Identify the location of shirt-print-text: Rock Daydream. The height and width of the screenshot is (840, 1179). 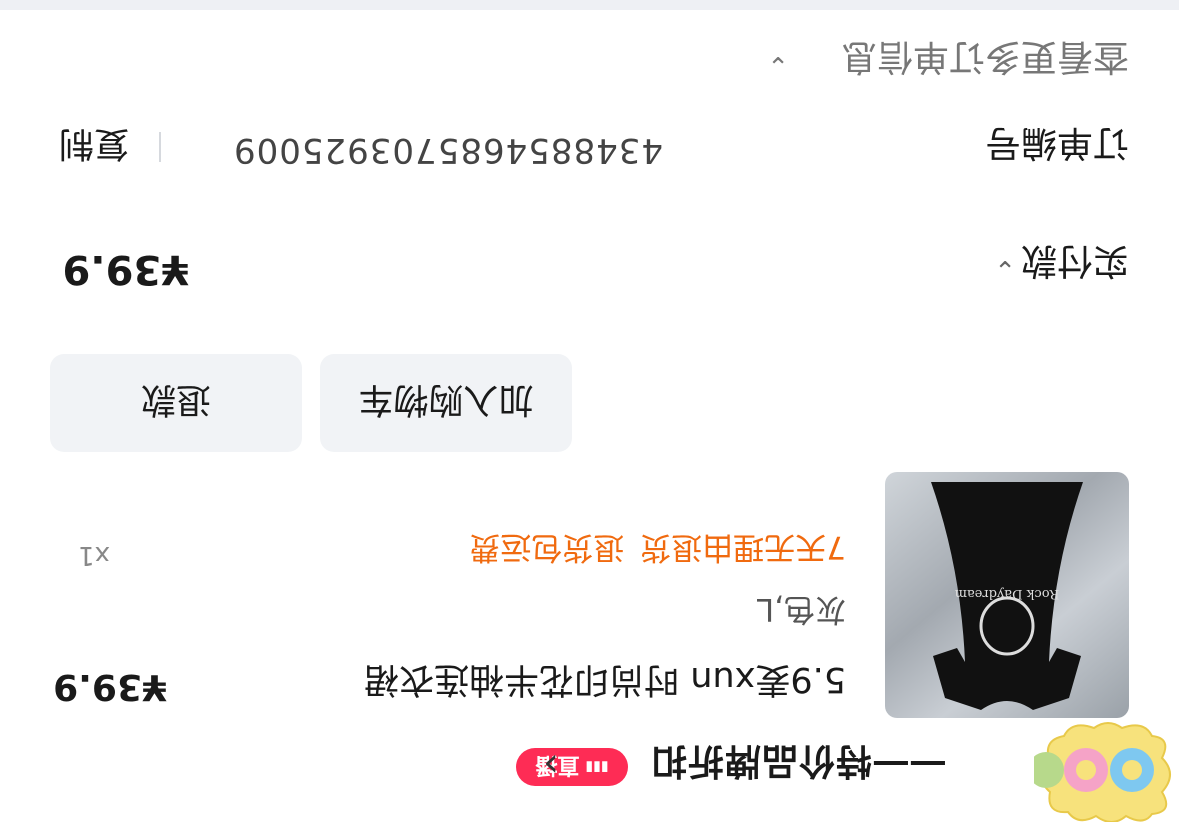
(1007, 593).